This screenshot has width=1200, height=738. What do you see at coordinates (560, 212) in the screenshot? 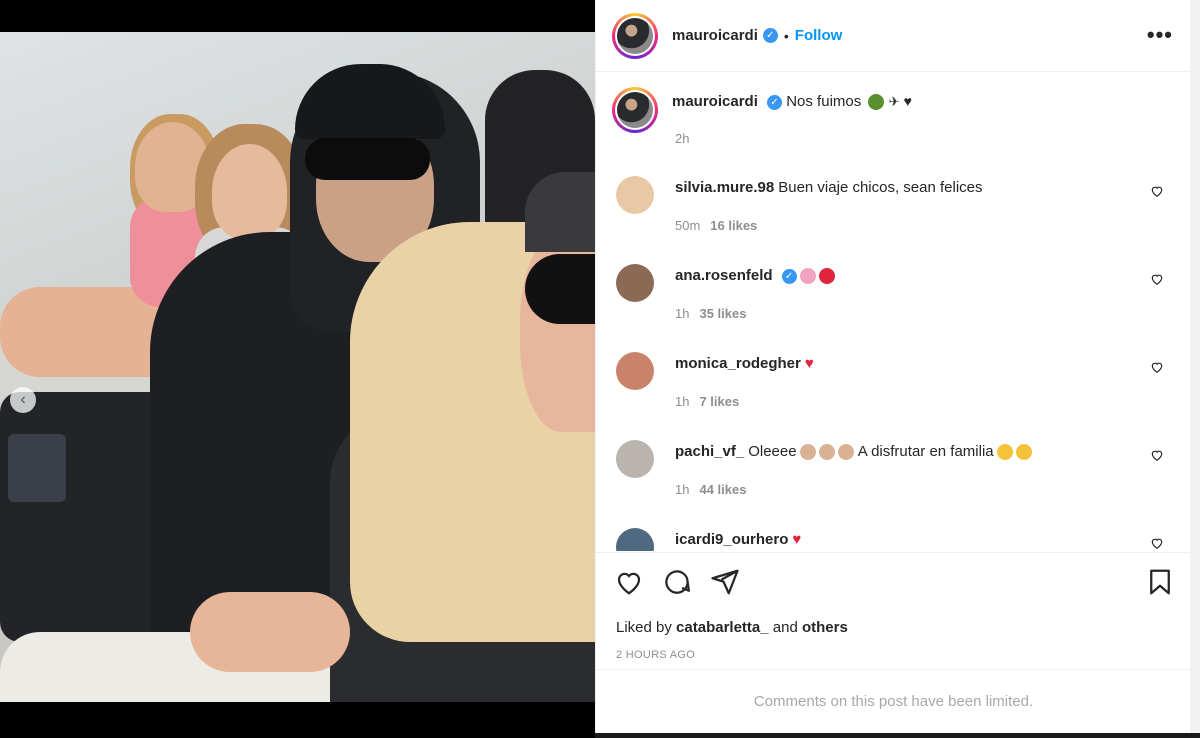
I see `photo-woman-cap` at bounding box center [560, 212].